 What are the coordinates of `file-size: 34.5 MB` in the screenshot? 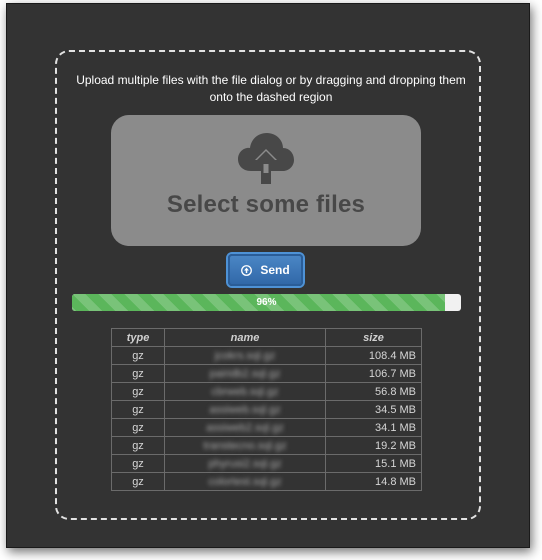 It's located at (373, 409).